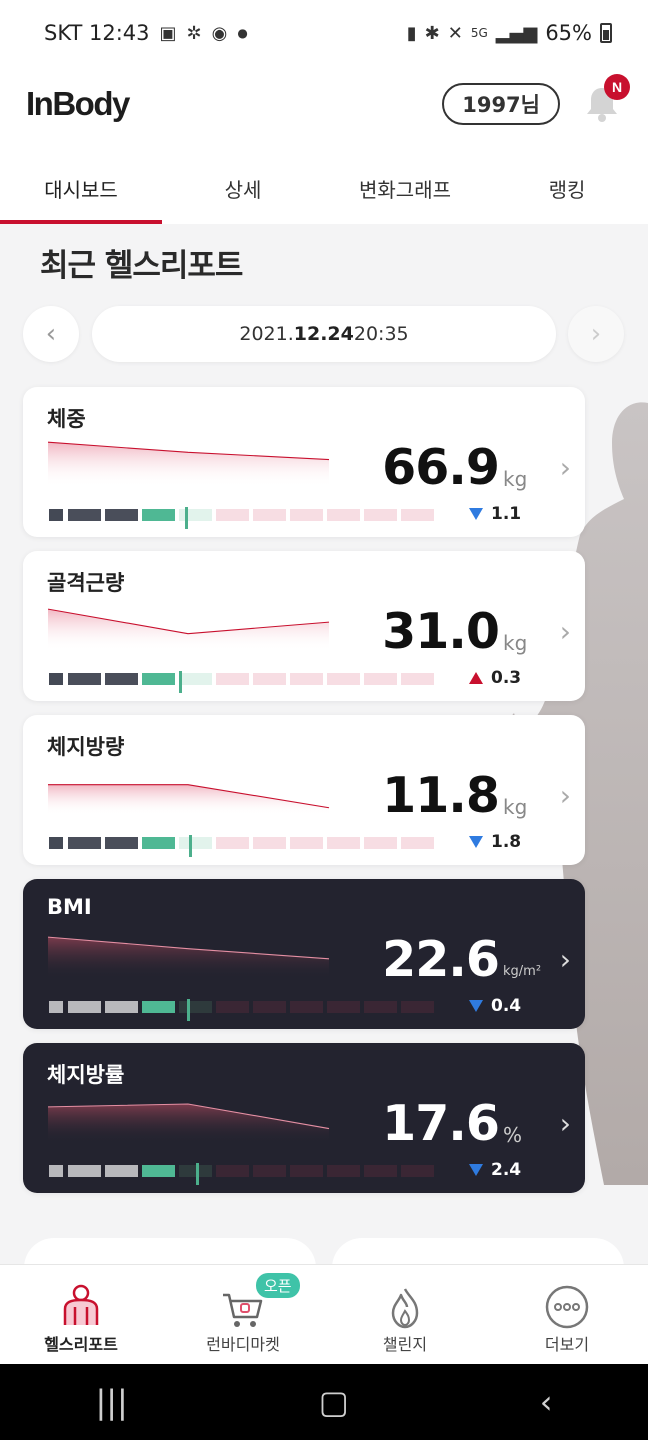  I want to click on 5g-icon: 5G, so click(479, 33).